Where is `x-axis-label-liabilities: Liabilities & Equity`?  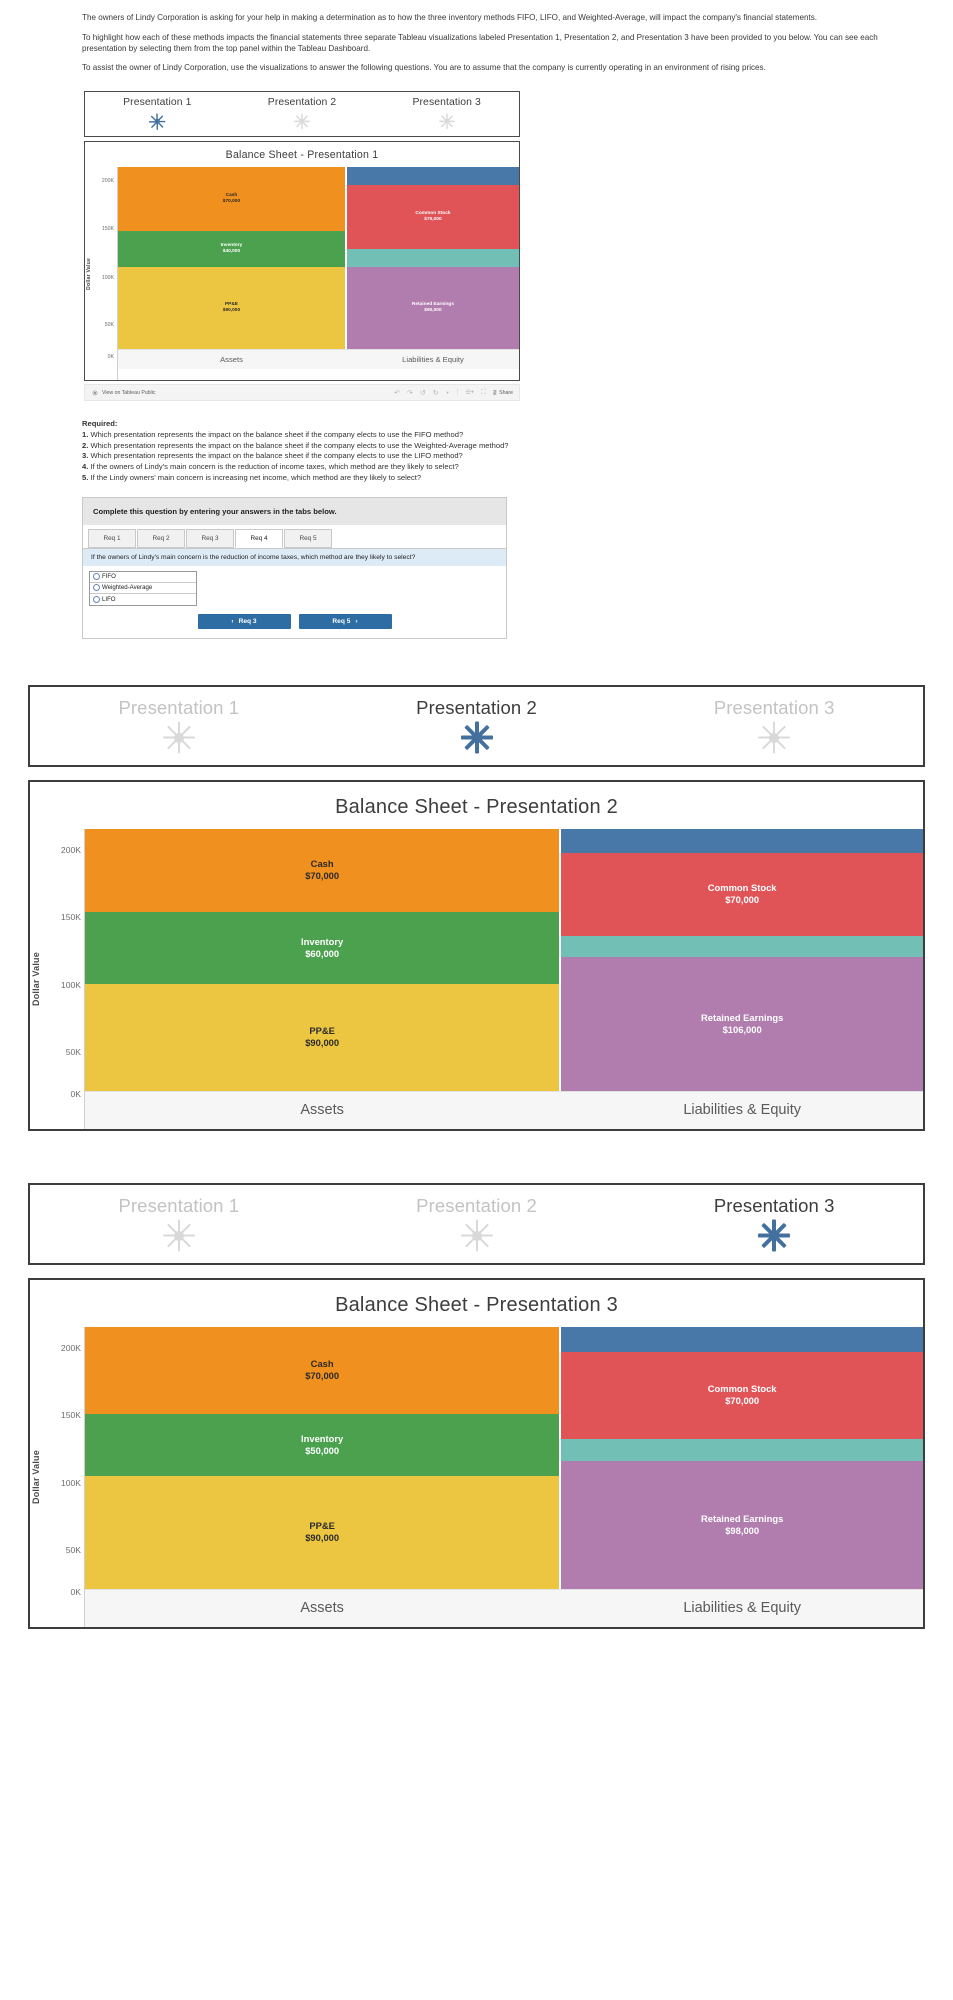 x-axis-label-liabilities: Liabilities & Equity is located at coordinates (742, 1110).